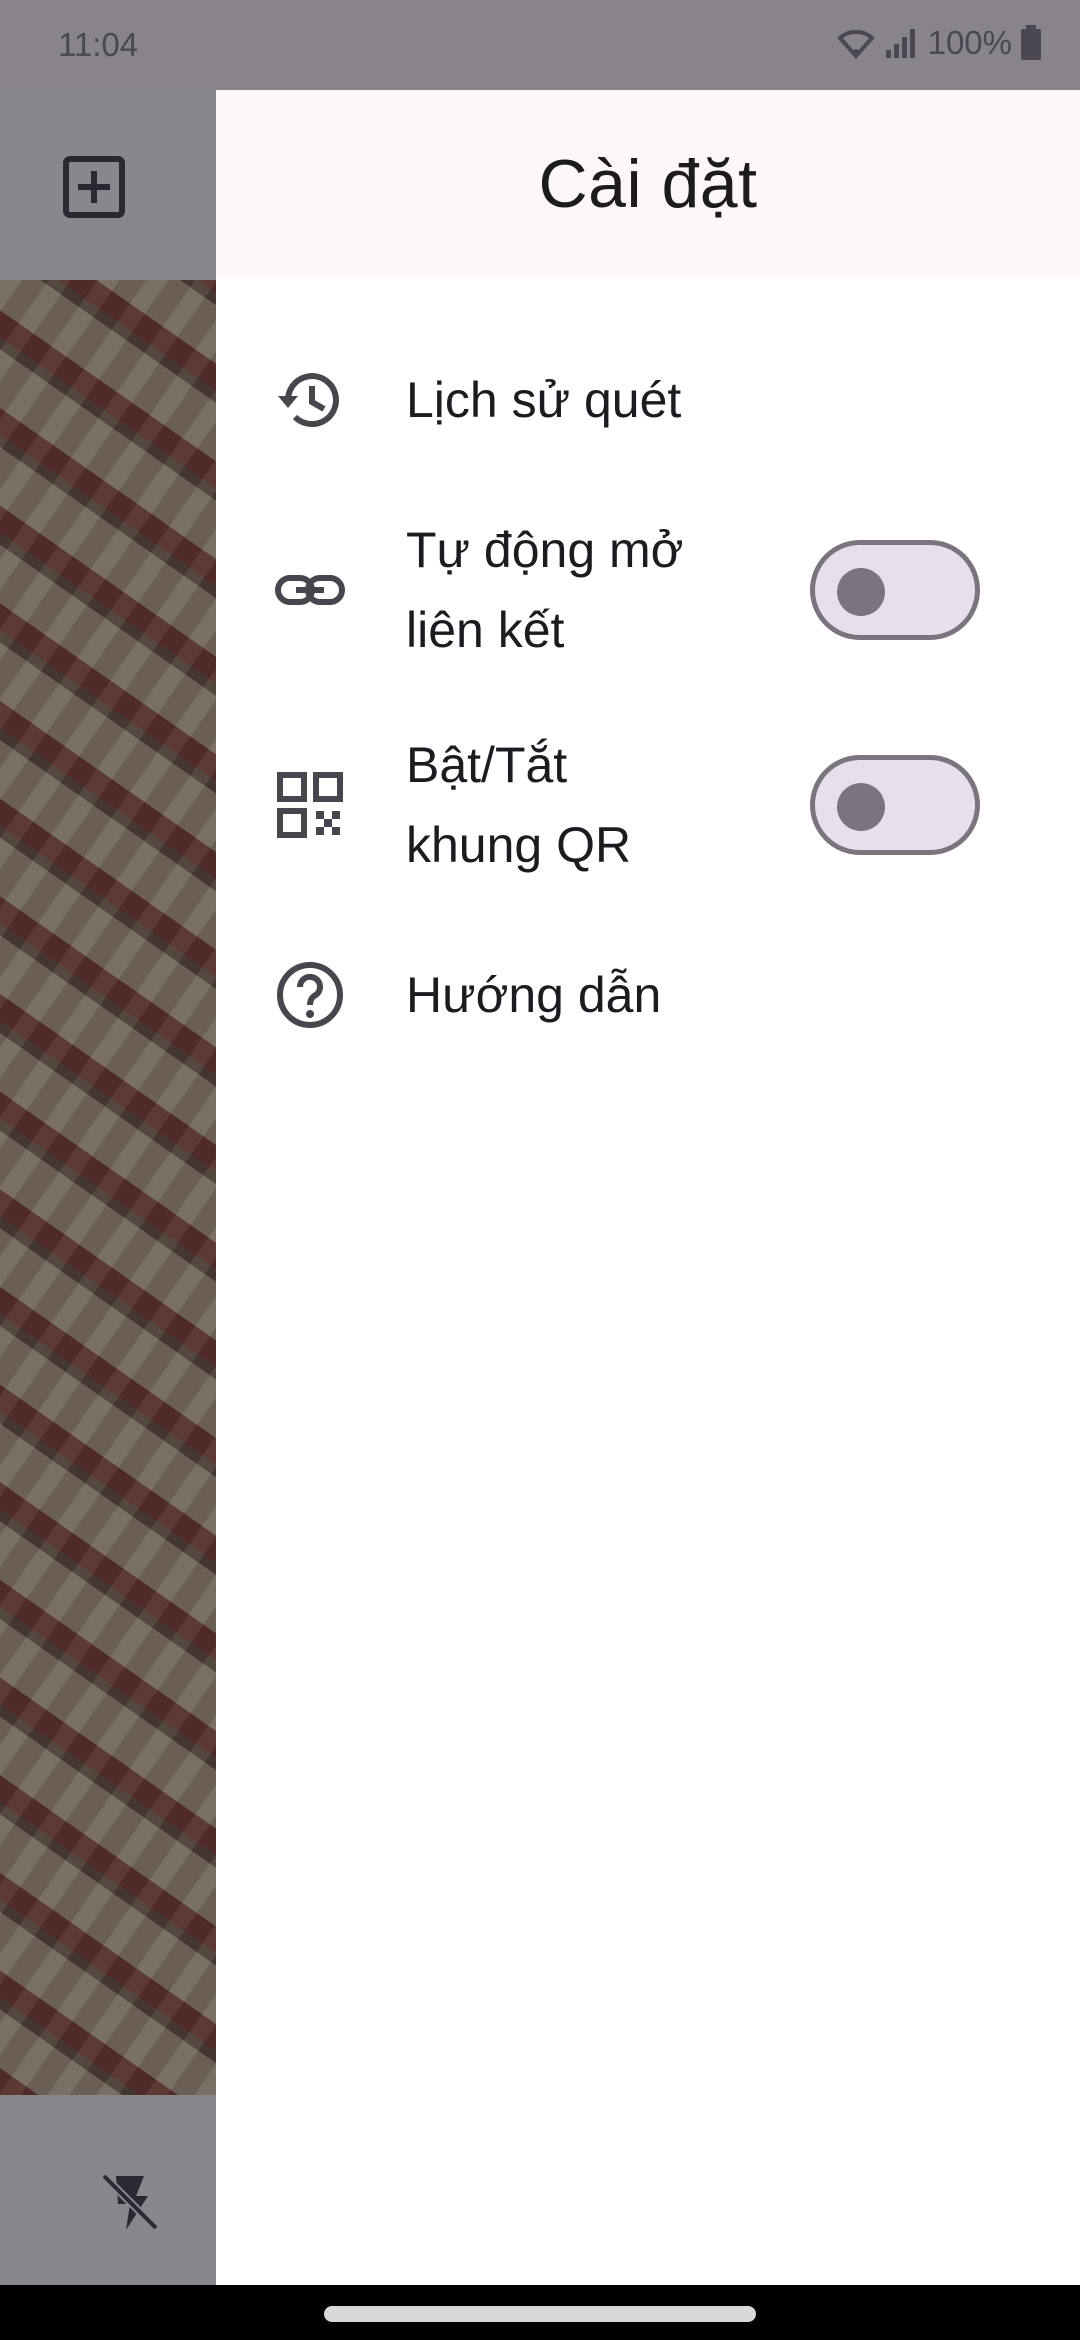 Image resolution: width=1080 pixels, height=2340 pixels. What do you see at coordinates (310, 805) in the screenshot?
I see `qr-code-icon` at bounding box center [310, 805].